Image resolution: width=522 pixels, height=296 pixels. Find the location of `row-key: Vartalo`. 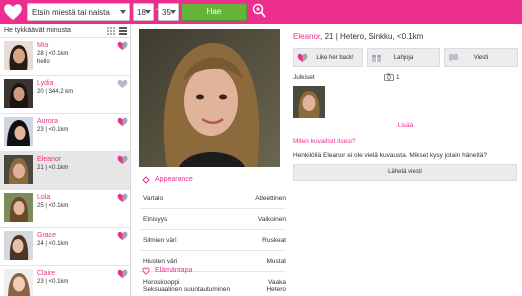

row-key: Vartalo is located at coordinates (153, 198).